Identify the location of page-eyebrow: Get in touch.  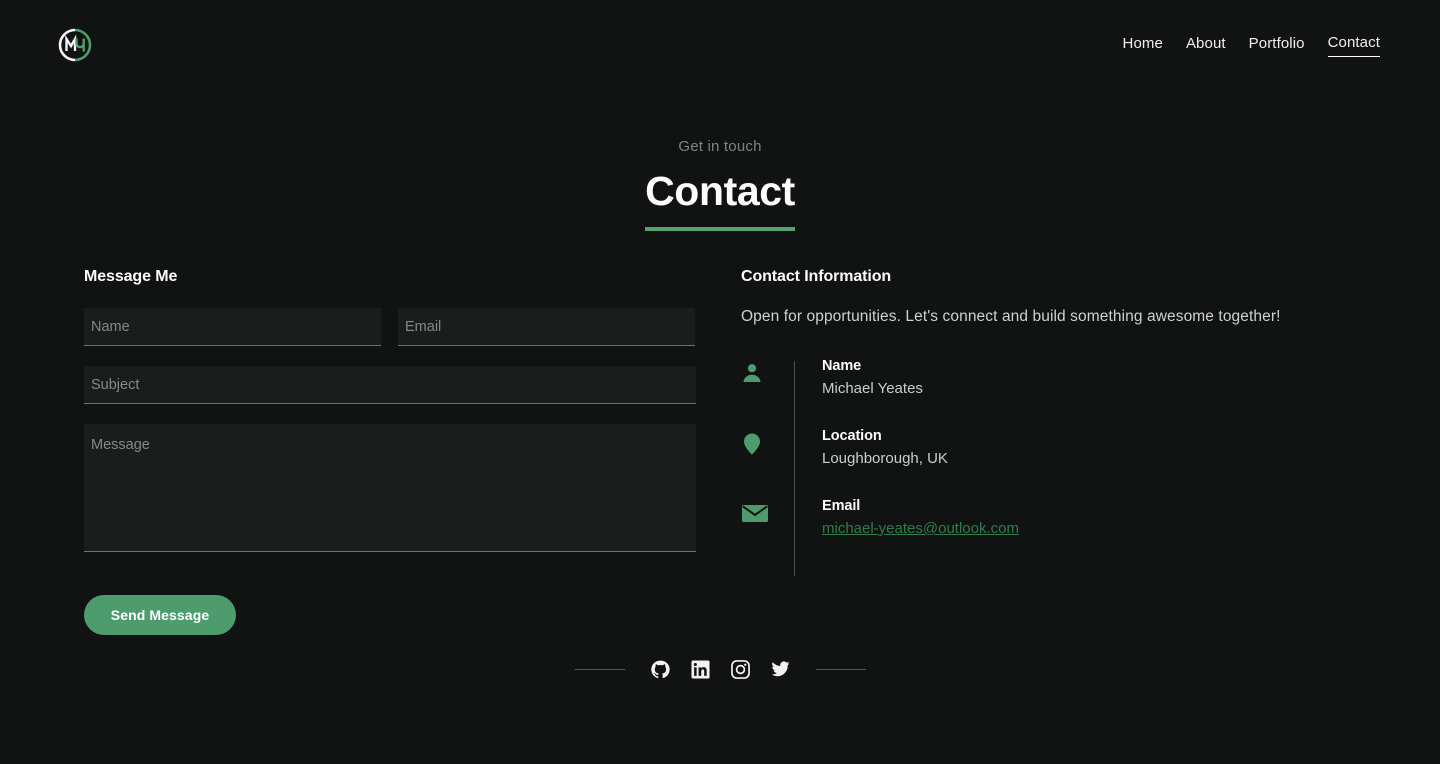
(720, 146).